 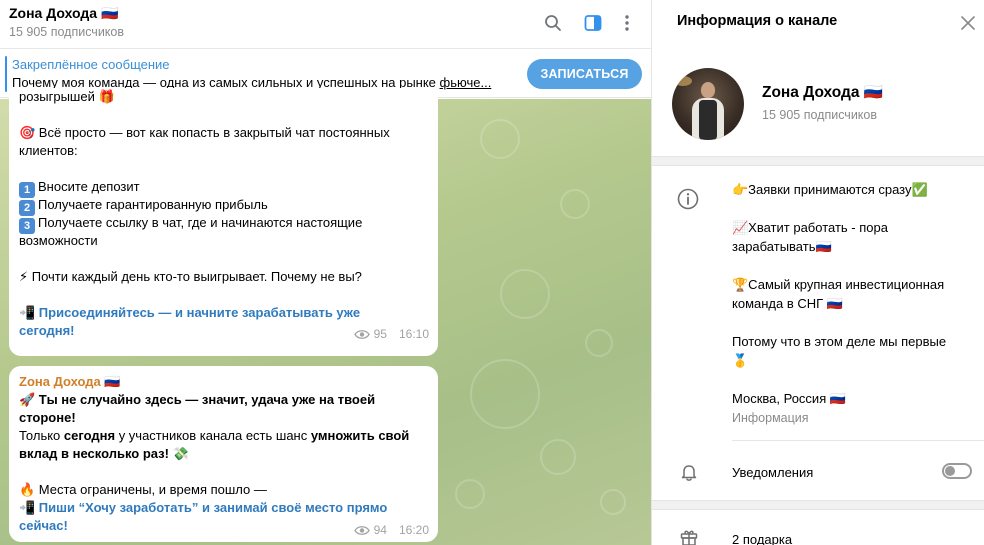 What do you see at coordinates (708, 104) in the screenshot?
I see `channel-avatar` at bounding box center [708, 104].